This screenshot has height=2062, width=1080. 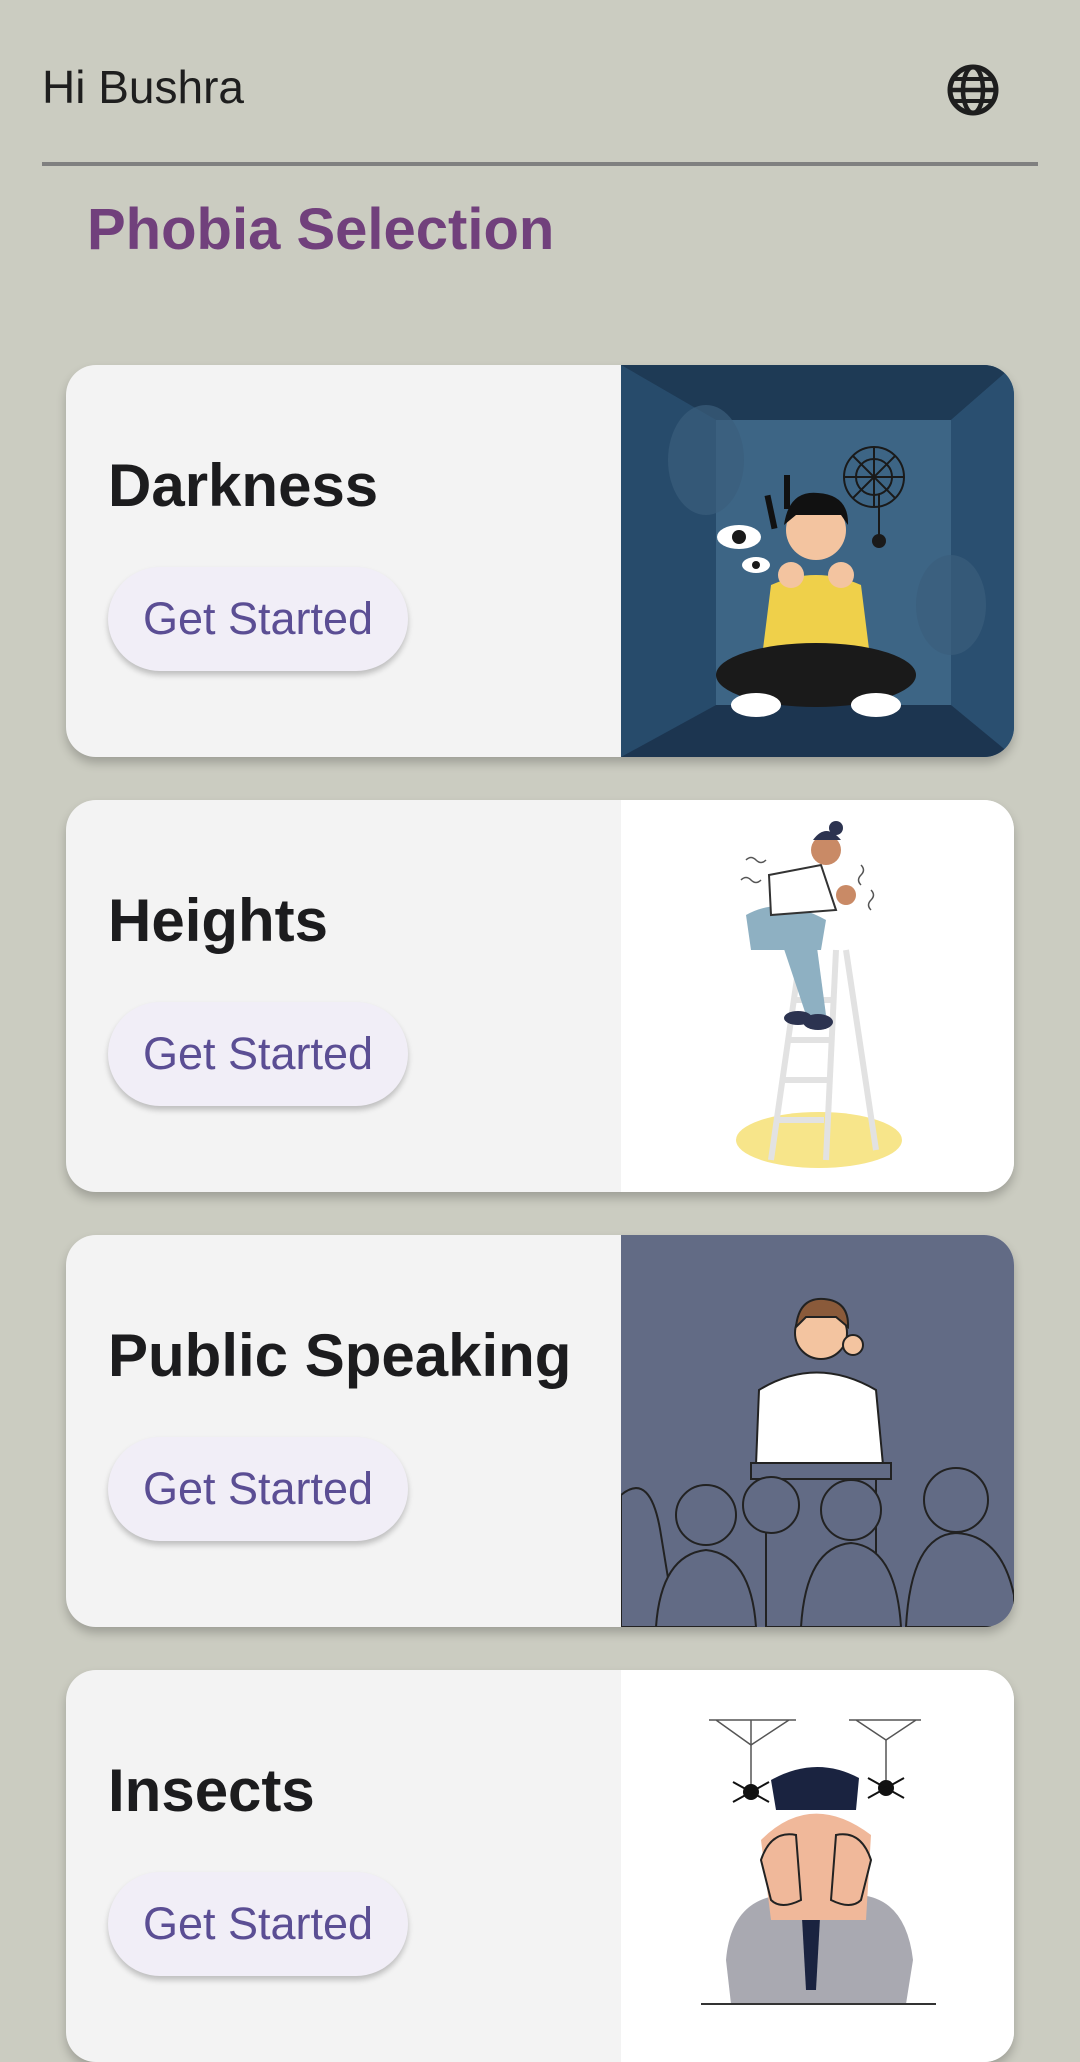 I want to click on phobia-title: Darkness, so click(x=243, y=485).